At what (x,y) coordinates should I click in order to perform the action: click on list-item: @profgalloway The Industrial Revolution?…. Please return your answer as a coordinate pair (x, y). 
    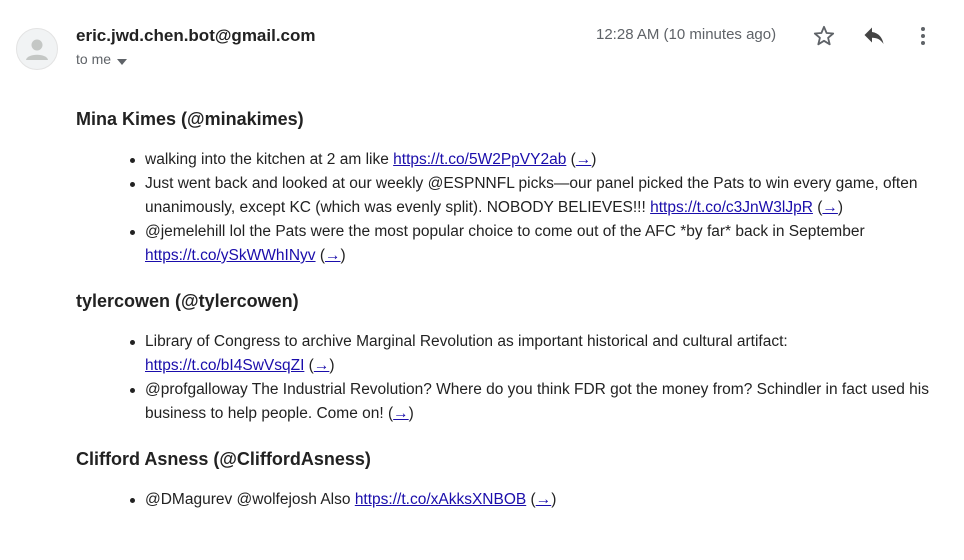
    Looking at the image, I should click on (538, 402).